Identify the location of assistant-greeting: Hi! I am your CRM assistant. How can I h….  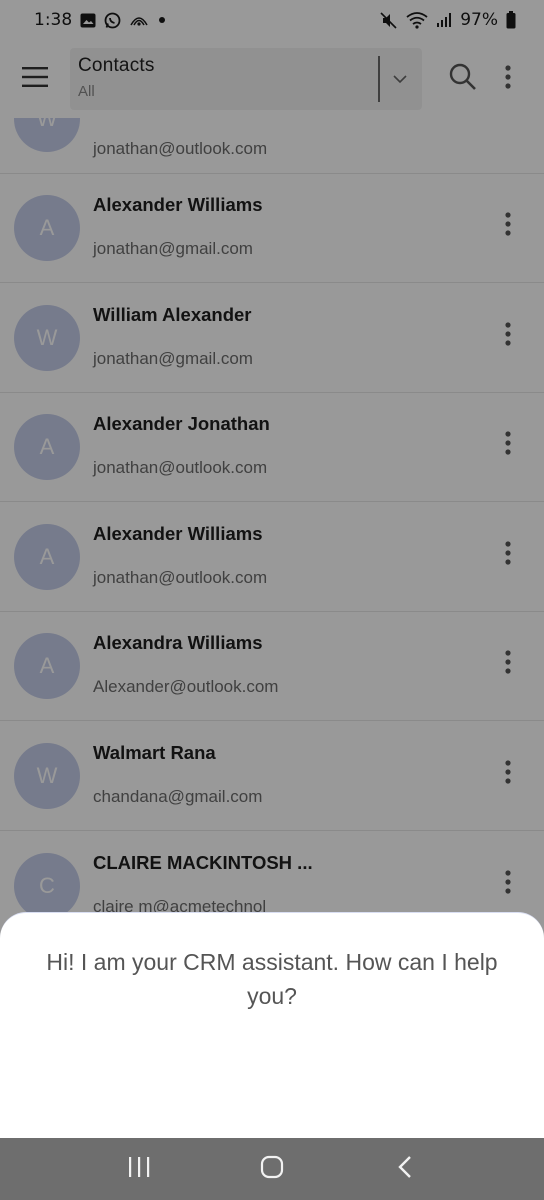
(272, 979).